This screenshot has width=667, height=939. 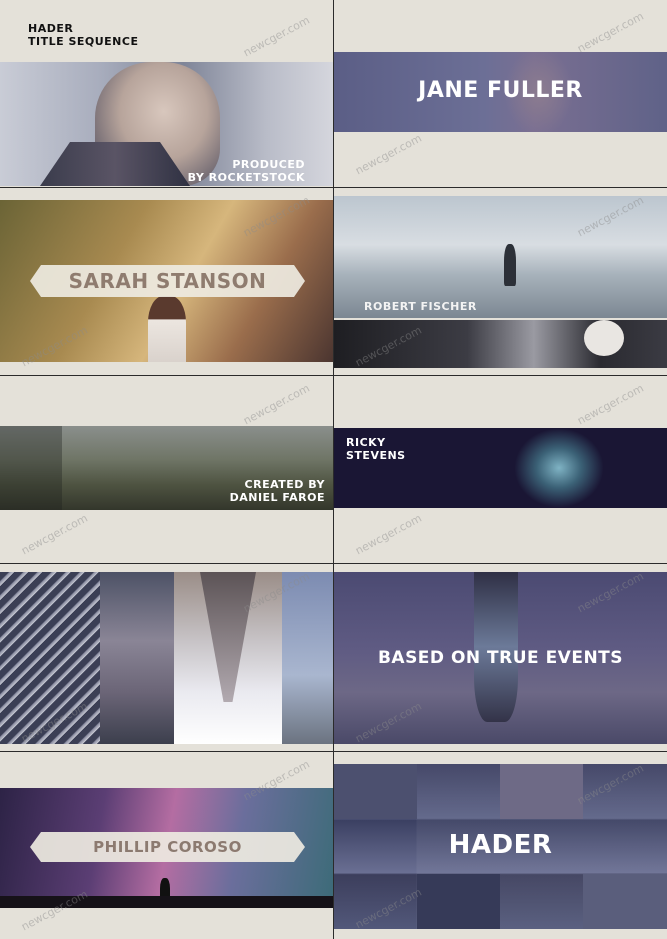 I want to click on panel-jane-fuller: JANE FULLER newcger.com newcger.com, so click(x=500, y=93).